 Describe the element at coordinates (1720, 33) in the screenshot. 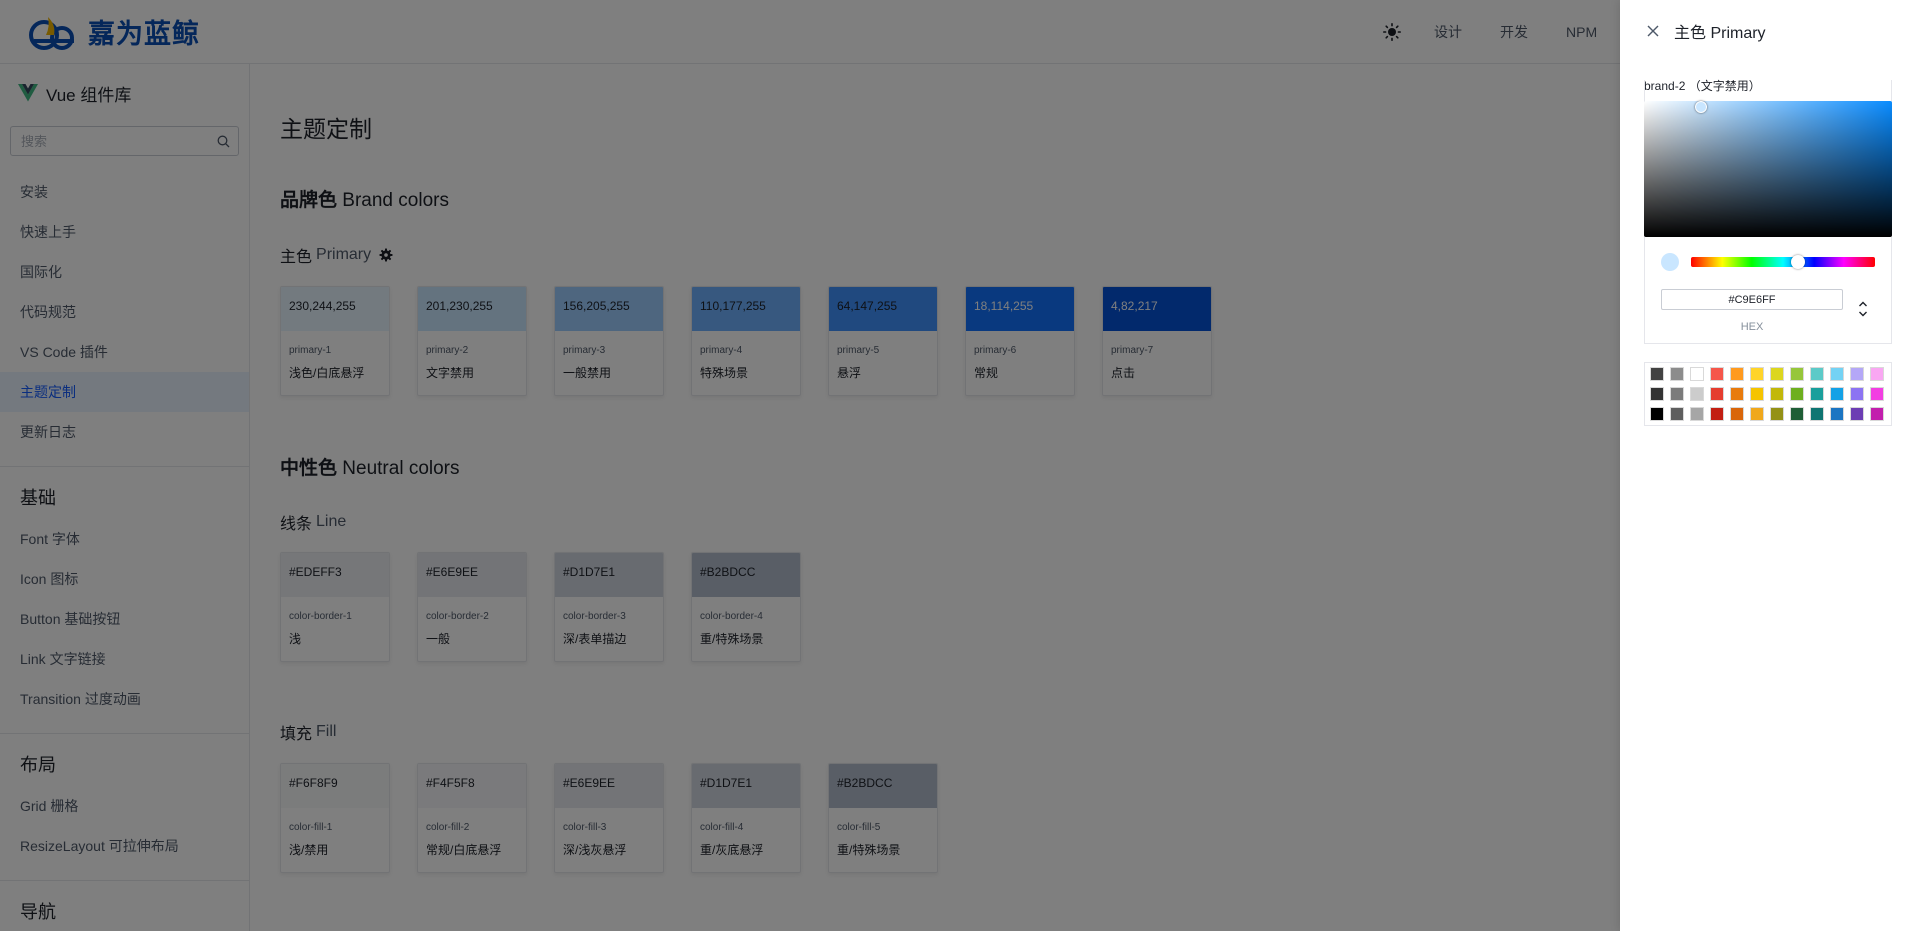

I see `drawer-title: 主色 Primary` at that location.